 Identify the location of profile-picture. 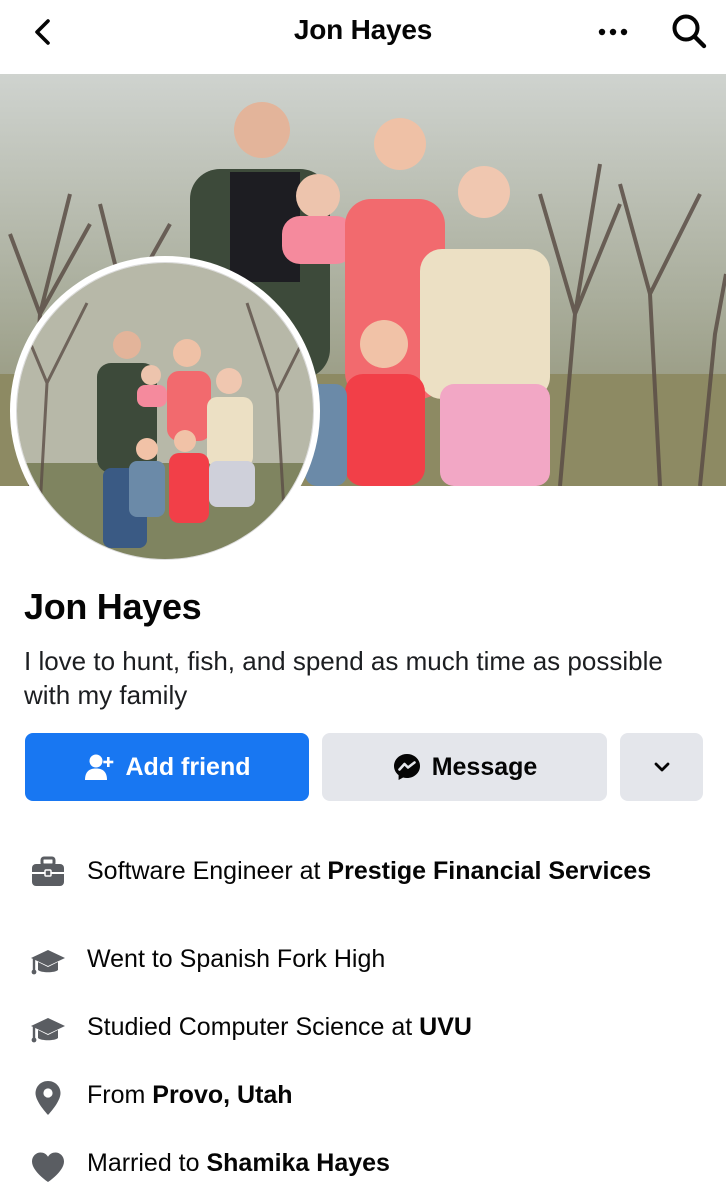
(165, 411).